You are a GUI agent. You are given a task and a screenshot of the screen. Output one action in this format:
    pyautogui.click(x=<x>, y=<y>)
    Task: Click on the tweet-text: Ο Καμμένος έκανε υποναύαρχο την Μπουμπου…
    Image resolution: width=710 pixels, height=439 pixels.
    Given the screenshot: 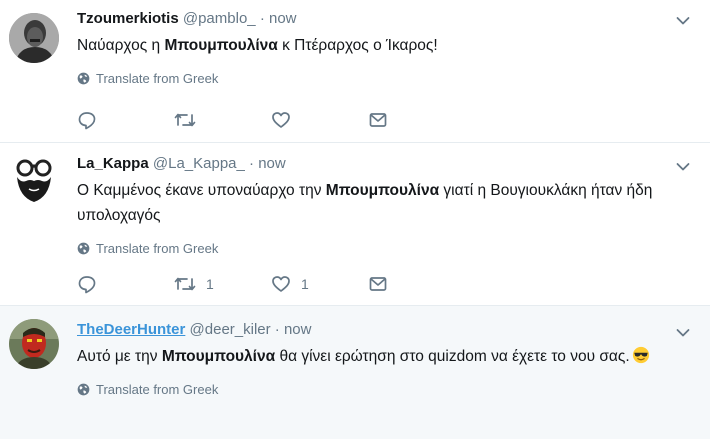 What is the action you would take?
    pyautogui.click(x=373, y=203)
    